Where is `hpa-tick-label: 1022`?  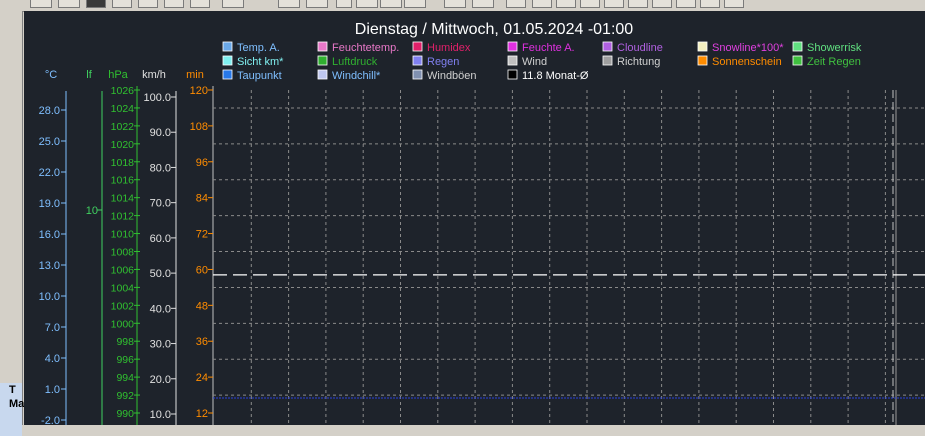 hpa-tick-label: 1022 is located at coordinates (123, 127).